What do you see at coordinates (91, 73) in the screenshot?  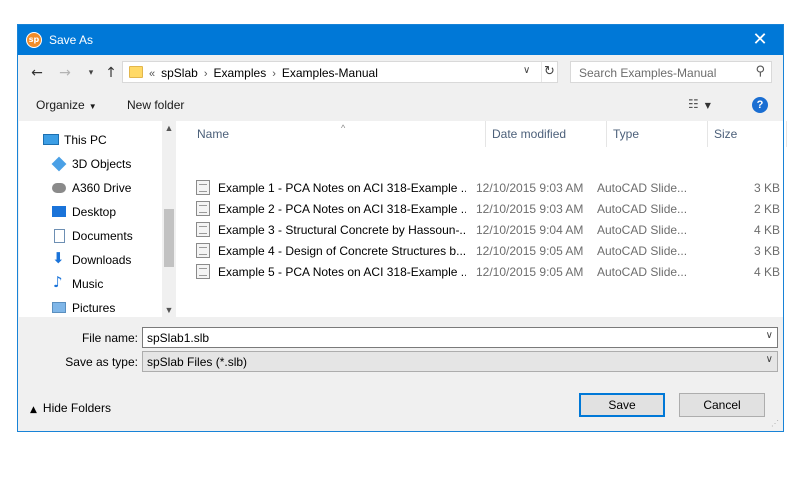 I see `recent-locations-chevron-icon: ▾` at bounding box center [91, 73].